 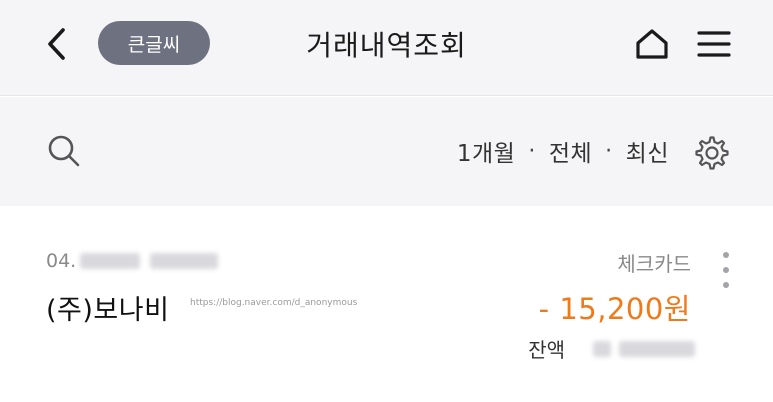 I want to click on large-font-label: 큰글씨, so click(x=154, y=44).